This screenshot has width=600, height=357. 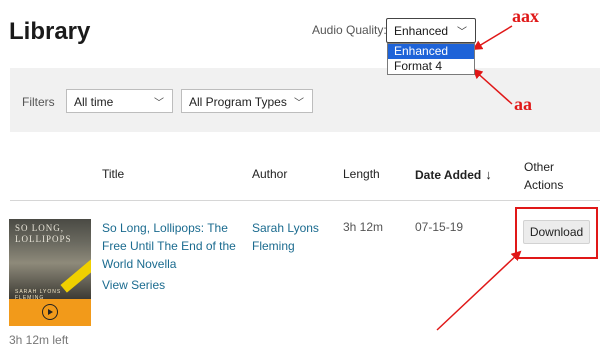 What do you see at coordinates (361, 174) in the screenshot?
I see `column-header-length: Length` at bounding box center [361, 174].